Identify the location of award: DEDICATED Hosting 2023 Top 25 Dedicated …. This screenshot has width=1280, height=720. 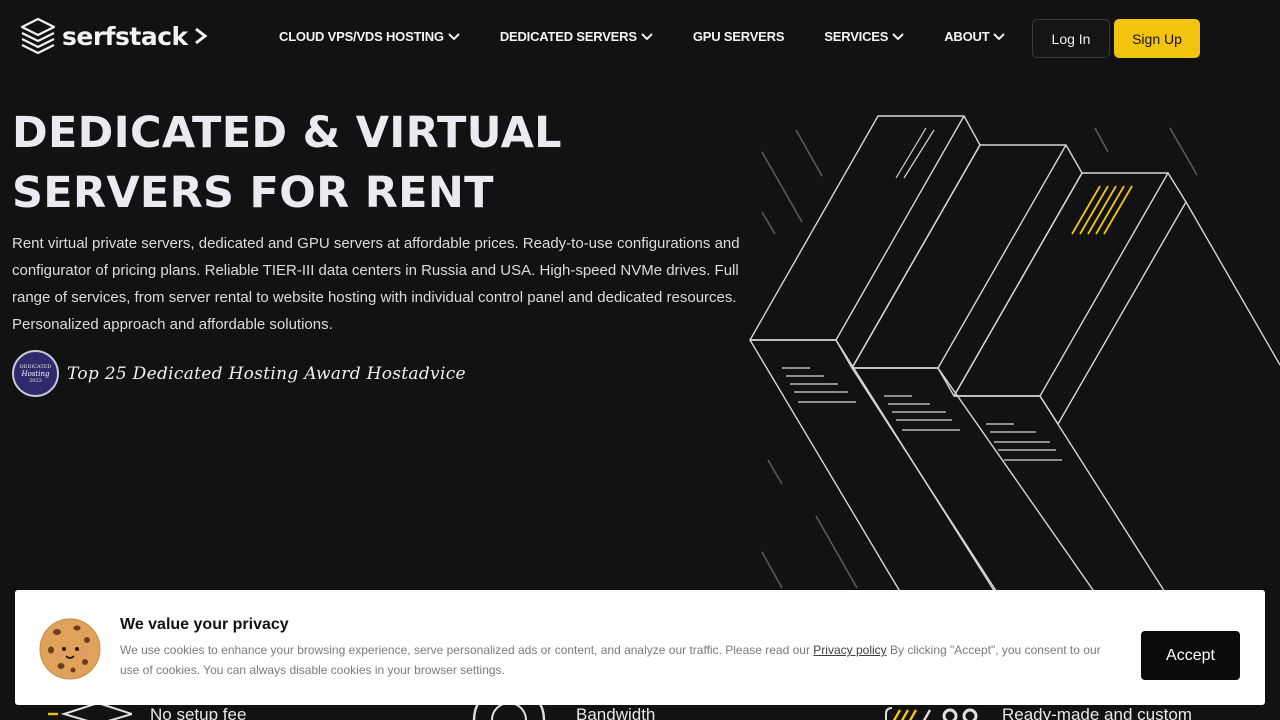
(239, 373).